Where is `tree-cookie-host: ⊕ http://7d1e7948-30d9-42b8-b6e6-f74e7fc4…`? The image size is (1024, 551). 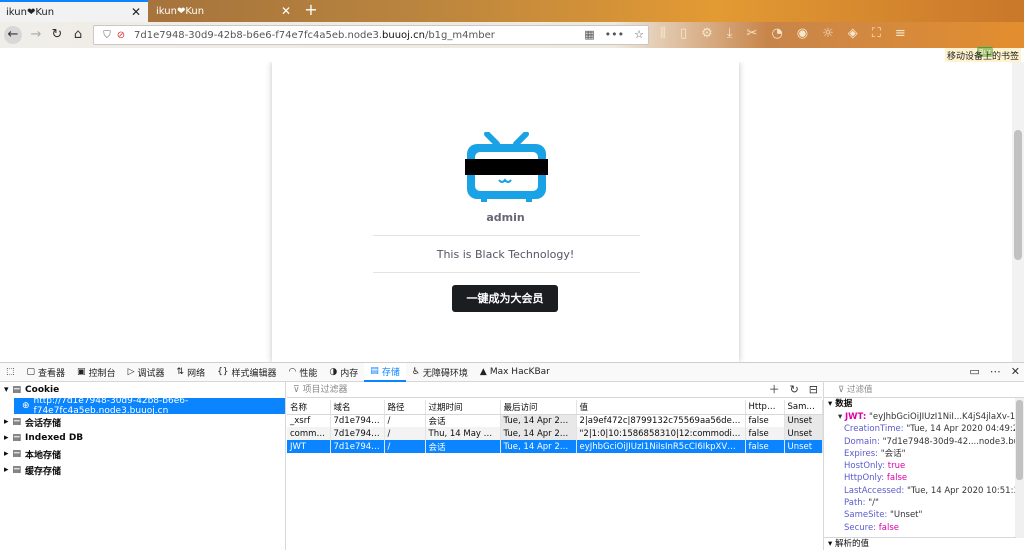
tree-cookie-host: ⊕ http://7d1e7948-30d9-42b8-b6e6-f74e7fc4… is located at coordinates (149, 406).